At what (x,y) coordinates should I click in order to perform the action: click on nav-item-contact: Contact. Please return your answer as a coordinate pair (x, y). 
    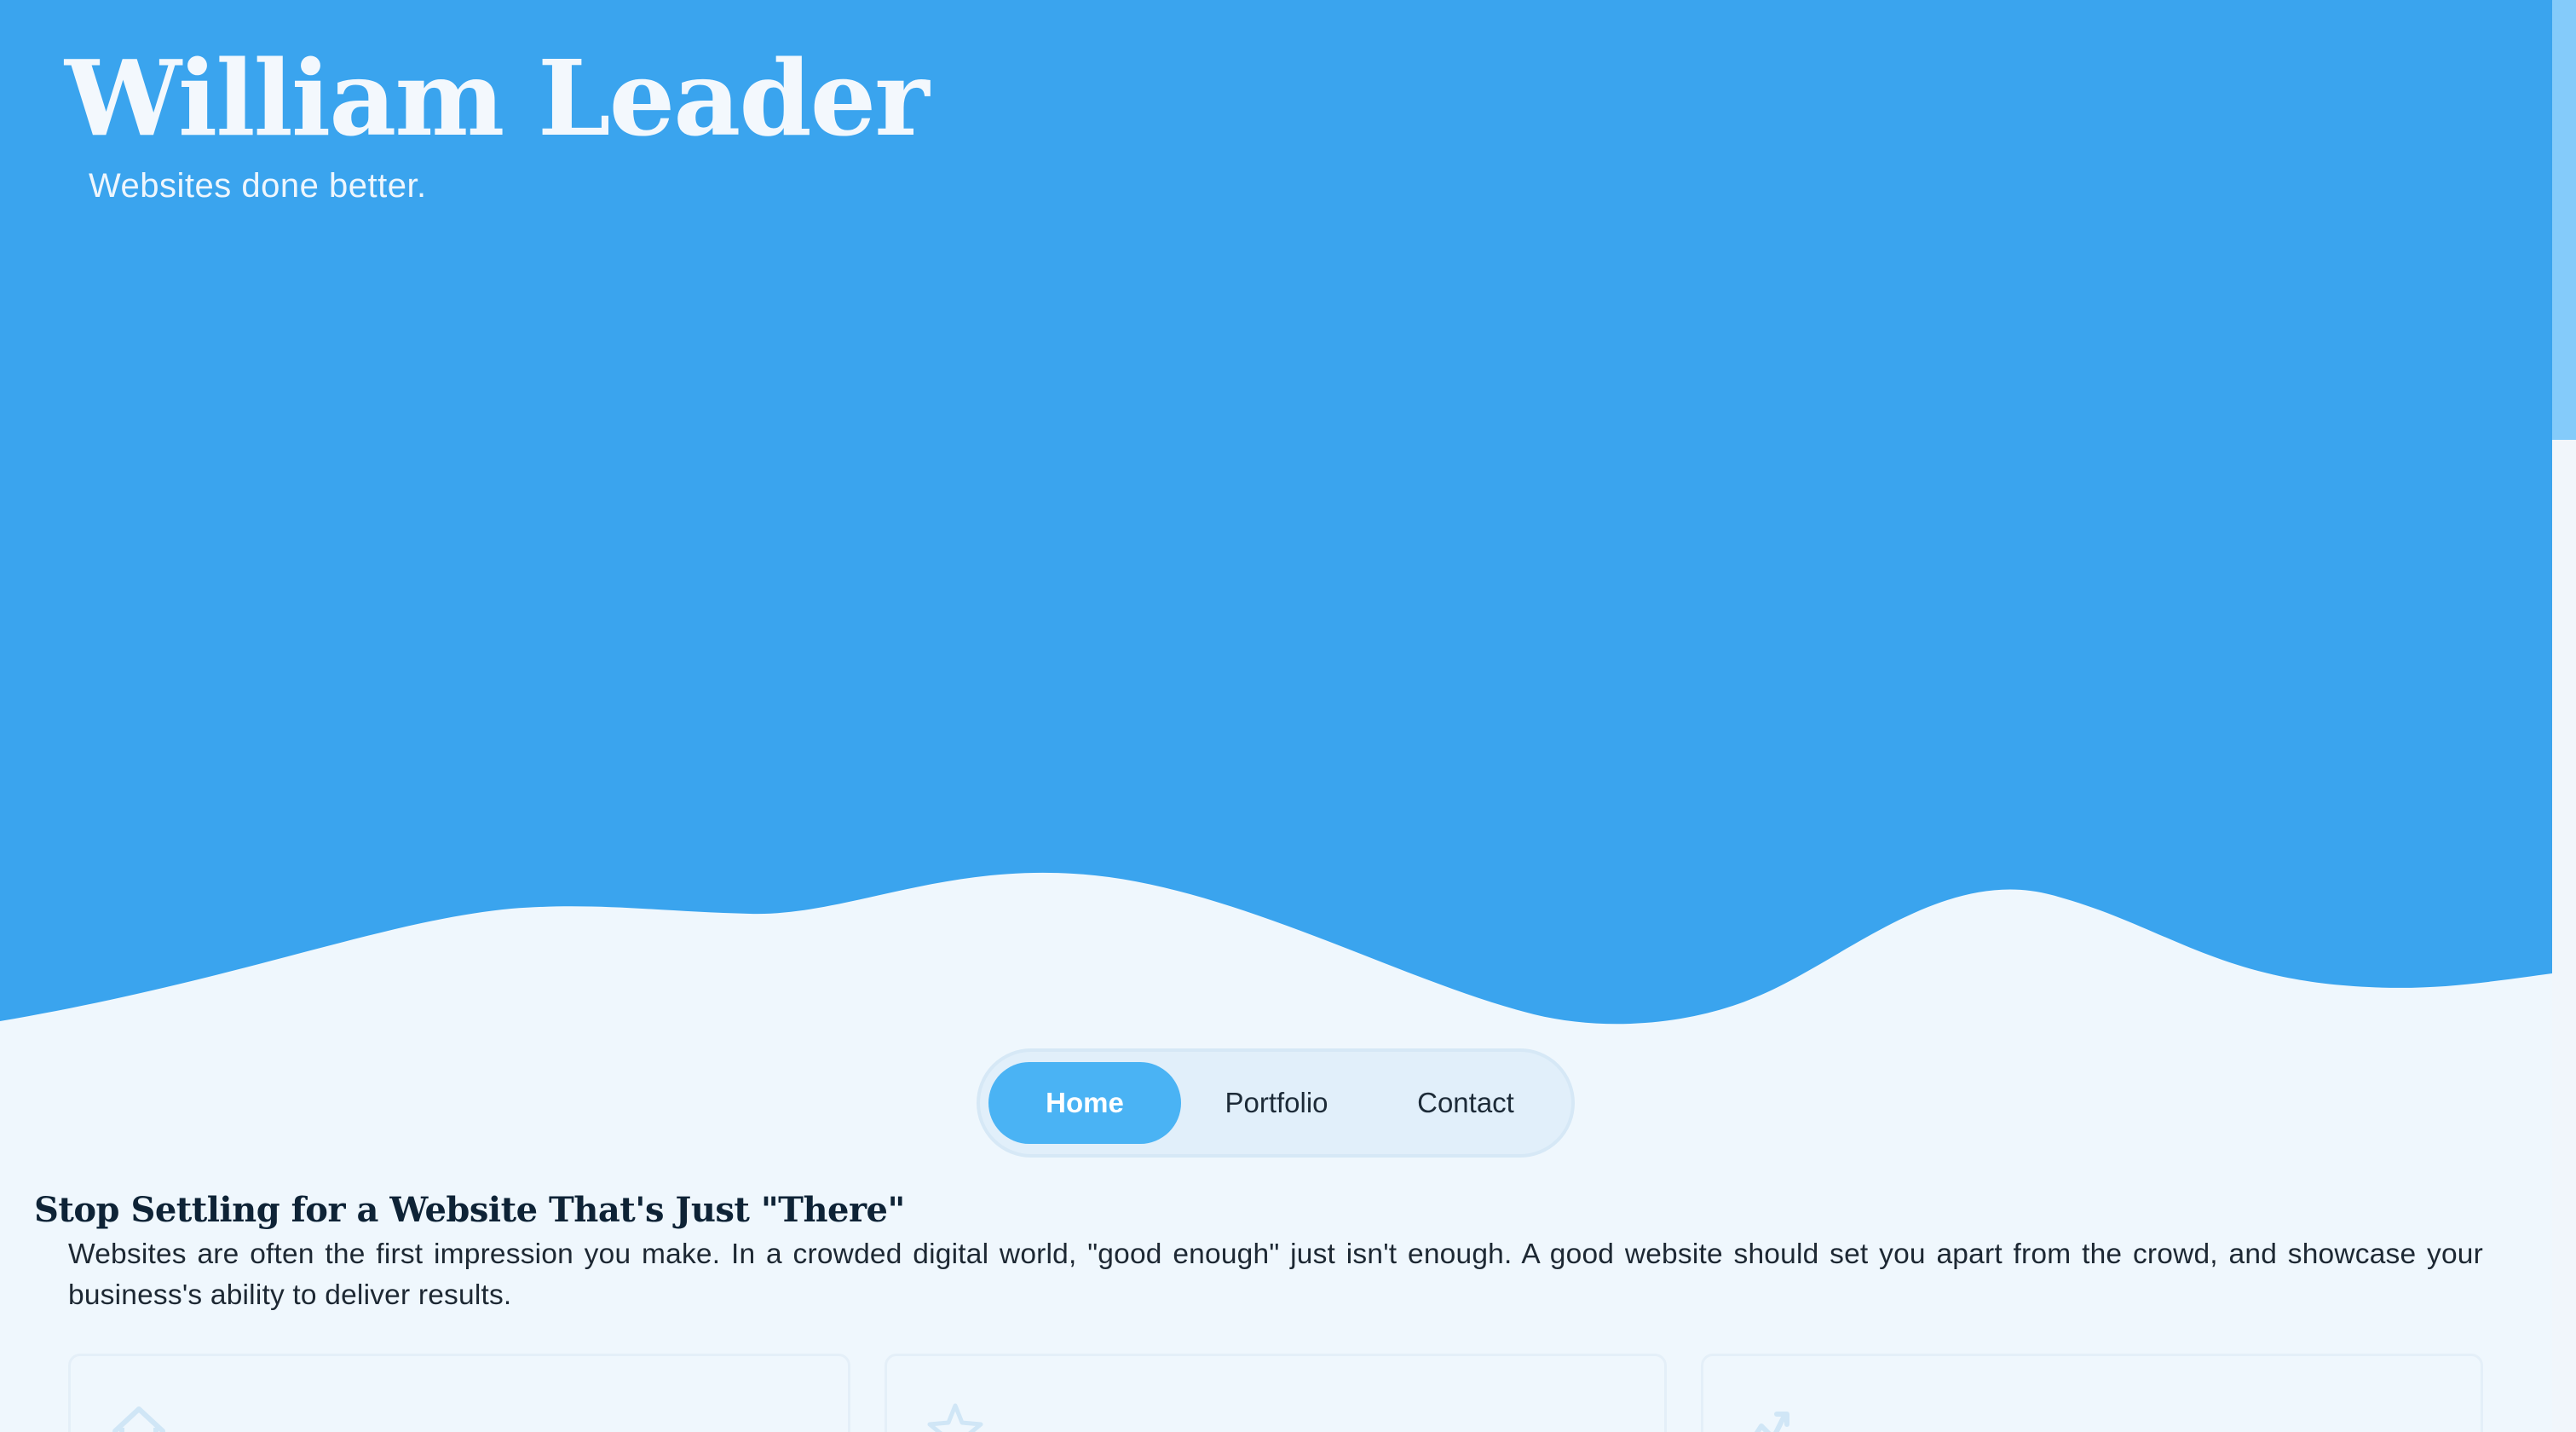
    Looking at the image, I should click on (1465, 1103).